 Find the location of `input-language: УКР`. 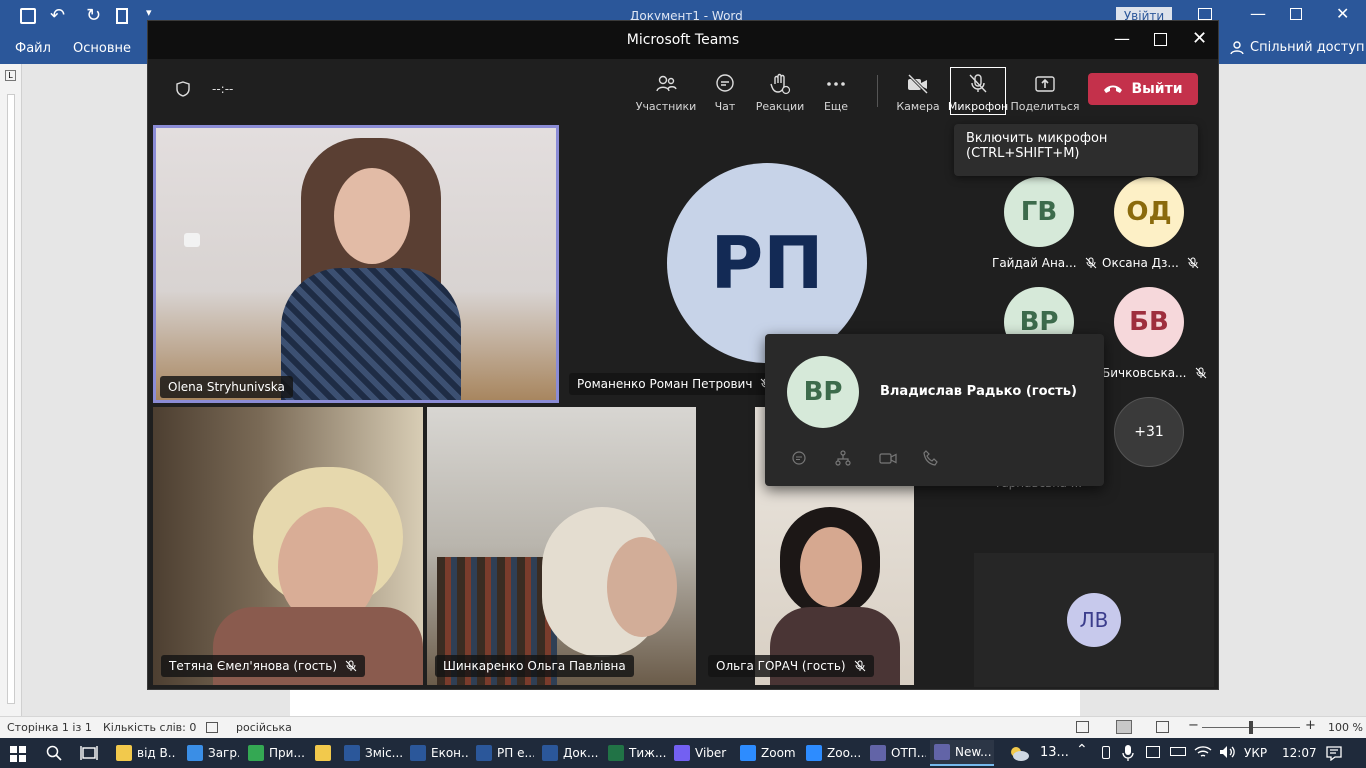

input-language: УКР is located at coordinates (1255, 753).